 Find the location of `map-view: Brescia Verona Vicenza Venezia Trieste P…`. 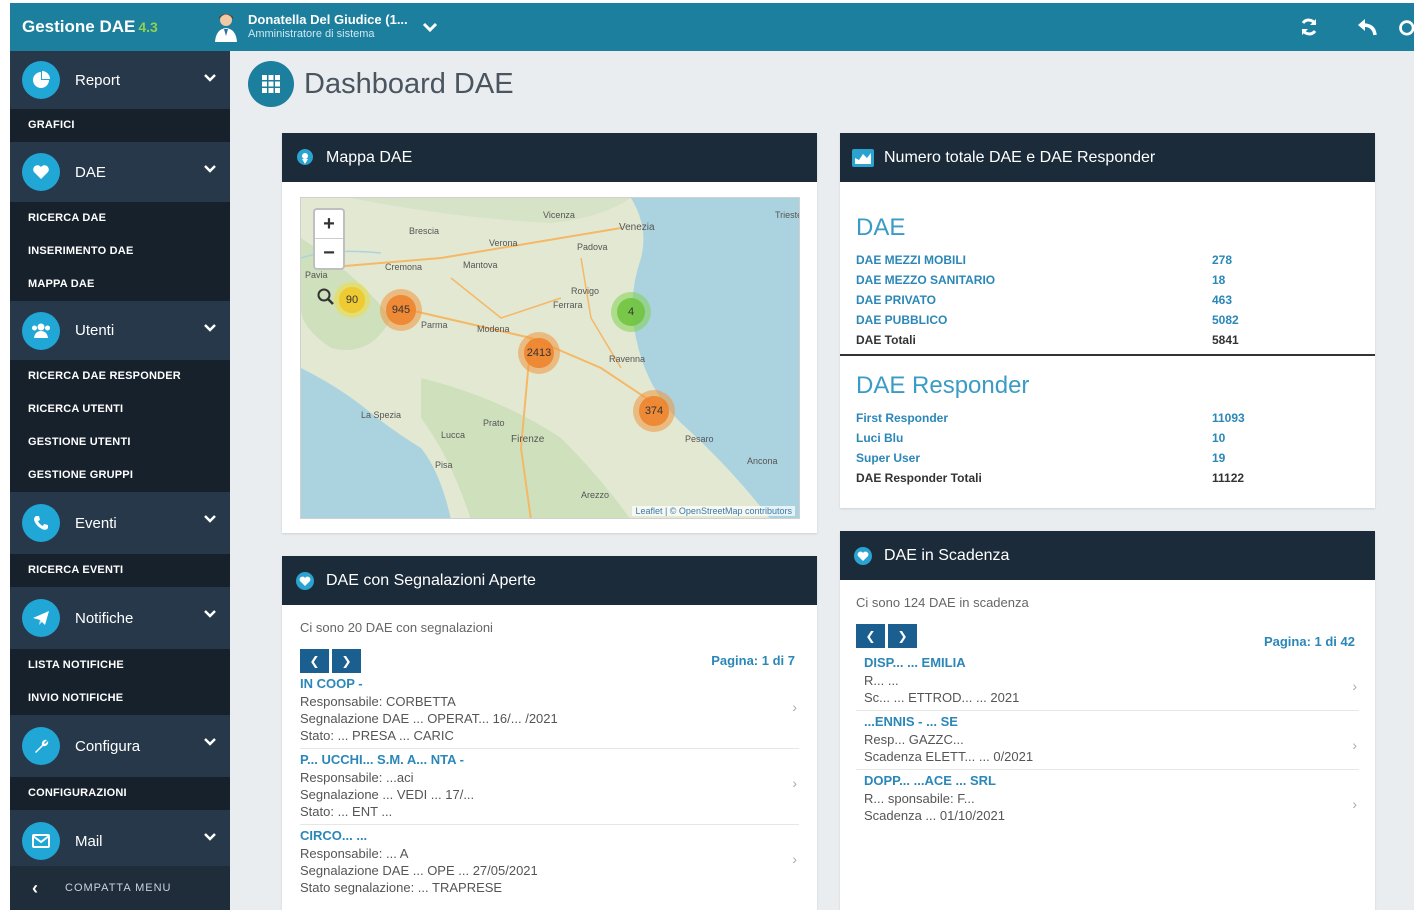

map-view: Brescia Verona Vicenza Venezia Trieste P… is located at coordinates (550, 358).